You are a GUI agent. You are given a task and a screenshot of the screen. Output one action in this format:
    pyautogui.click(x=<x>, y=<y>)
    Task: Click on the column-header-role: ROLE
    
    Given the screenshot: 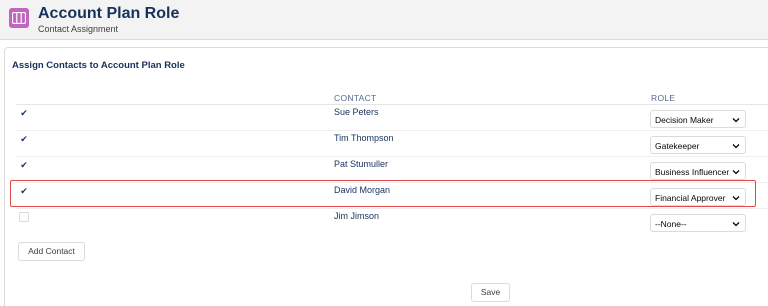 What is the action you would take?
    pyautogui.click(x=663, y=98)
    